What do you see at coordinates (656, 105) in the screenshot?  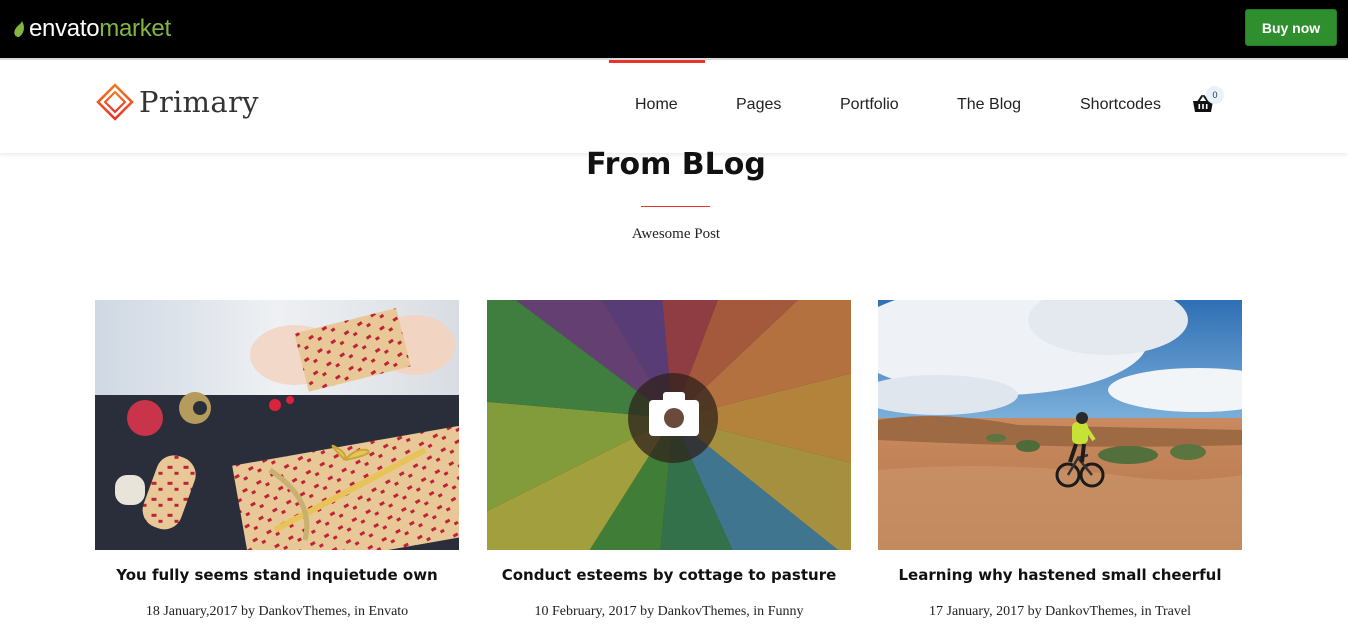 I see `nav-home: Home` at bounding box center [656, 105].